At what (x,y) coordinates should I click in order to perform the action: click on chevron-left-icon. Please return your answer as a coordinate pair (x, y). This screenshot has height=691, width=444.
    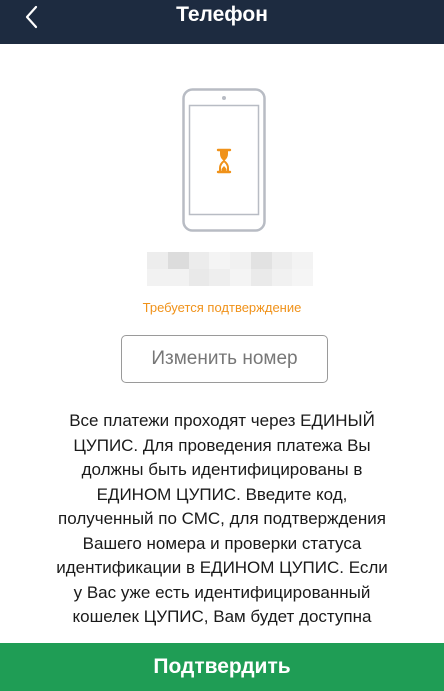
    Looking at the image, I should click on (31, 17).